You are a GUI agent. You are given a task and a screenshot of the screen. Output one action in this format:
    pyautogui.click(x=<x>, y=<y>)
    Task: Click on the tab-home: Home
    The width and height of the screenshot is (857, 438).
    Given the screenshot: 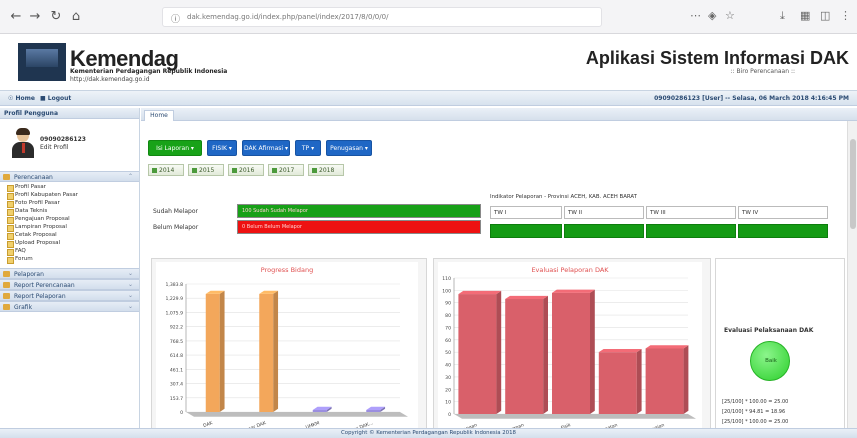 What is the action you would take?
    pyautogui.click(x=159, y=115)
    